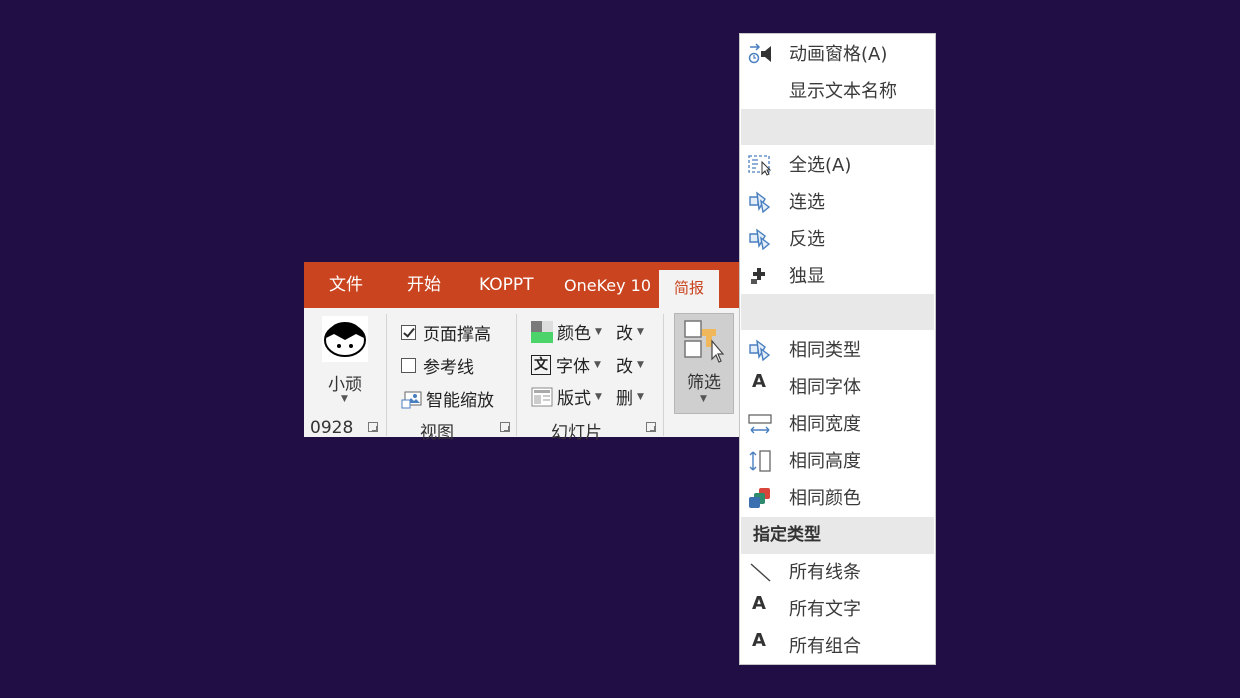 The height and width of the screenshot is (698, 1240). Describe the element at coordinates (542, 331) in the screenshot. I see `color-swatch-icon` at that location.